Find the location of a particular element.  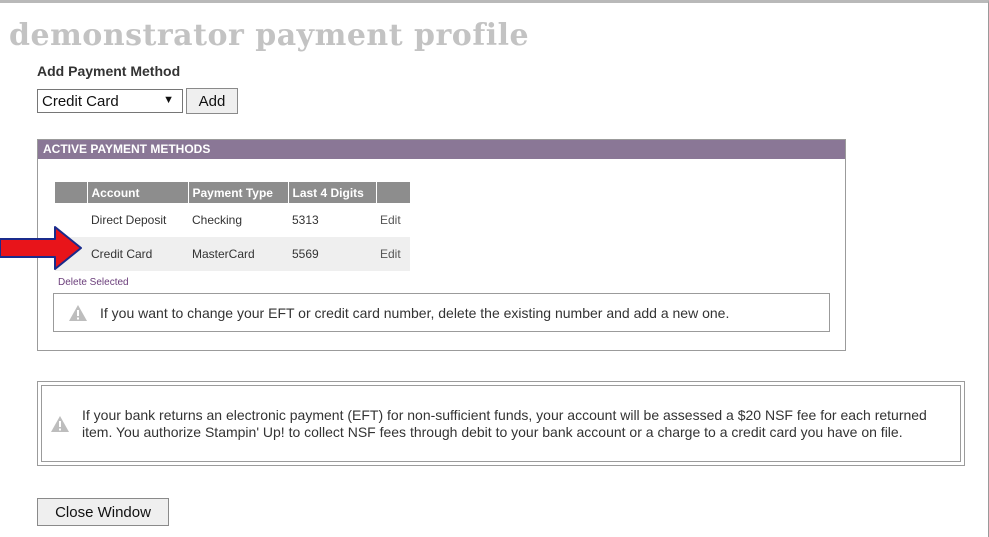

active-payment-methods-header: ACTIVE PAYMENT METHODS is located at coordinates (441, 149).